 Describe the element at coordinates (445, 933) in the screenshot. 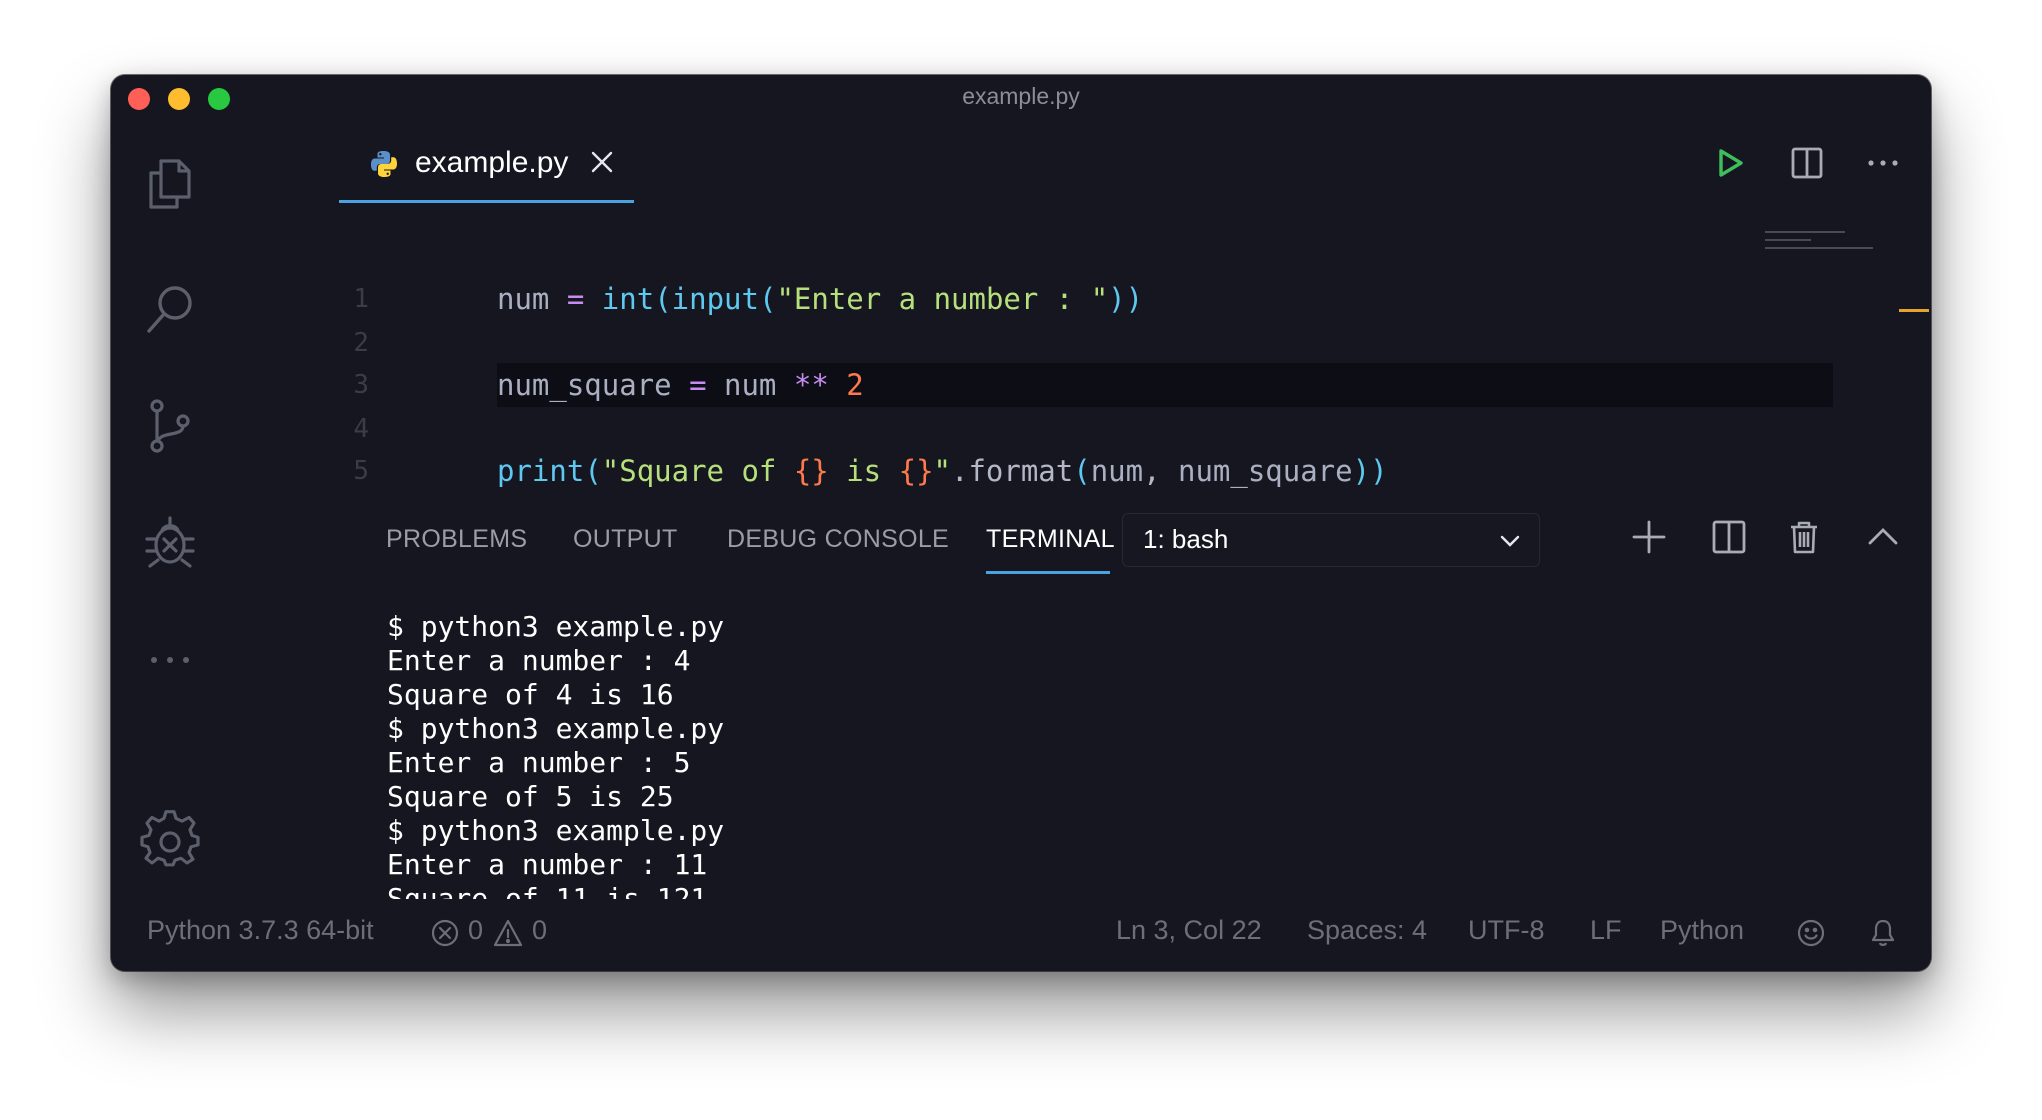

I see `error-icon` at that location.